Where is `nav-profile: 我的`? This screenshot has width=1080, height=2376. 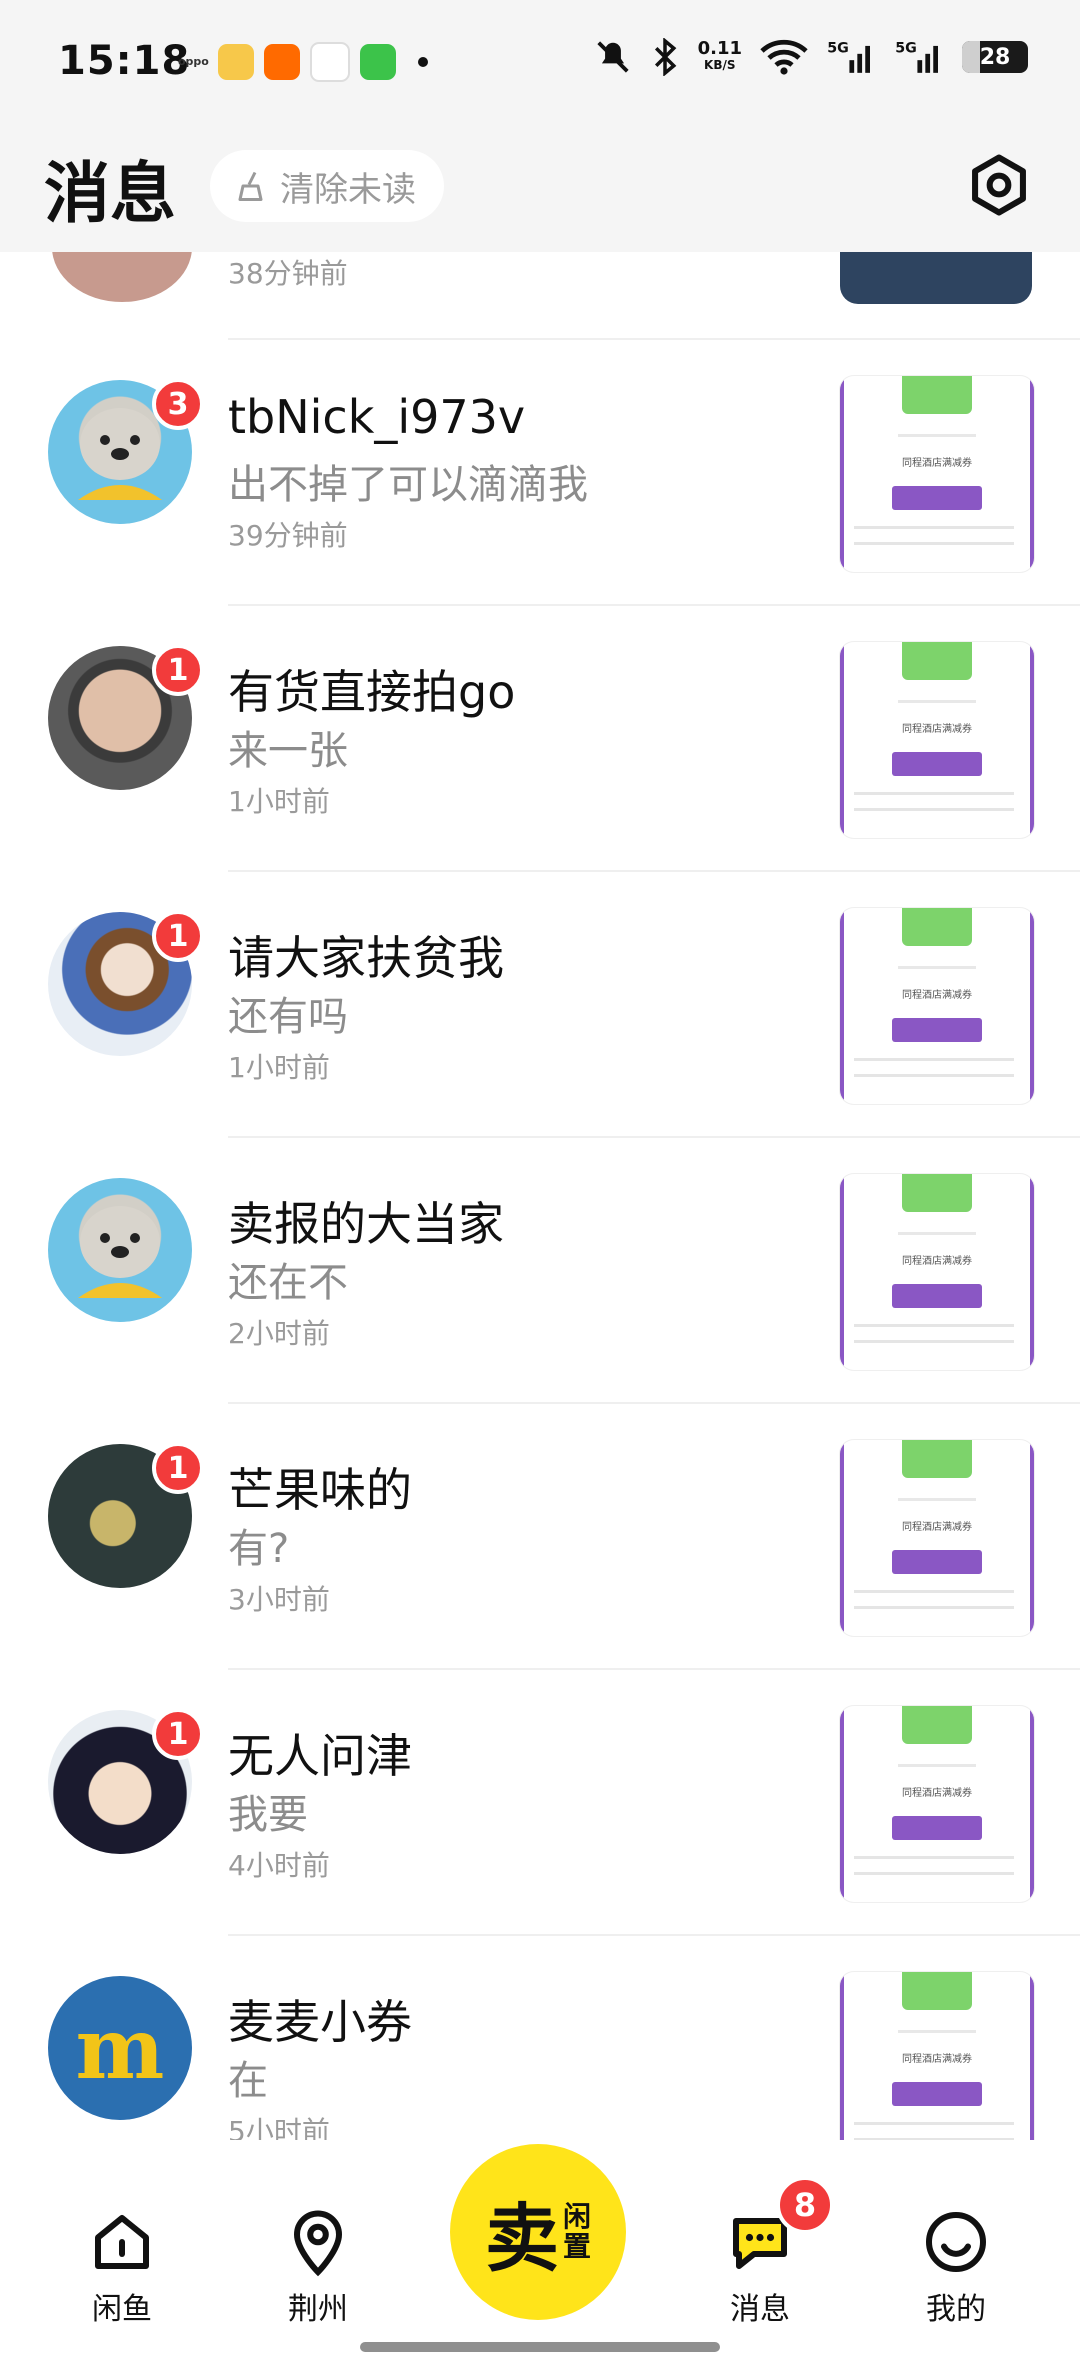
nav-profile: 我的 is located at coordinates (956, 2267).